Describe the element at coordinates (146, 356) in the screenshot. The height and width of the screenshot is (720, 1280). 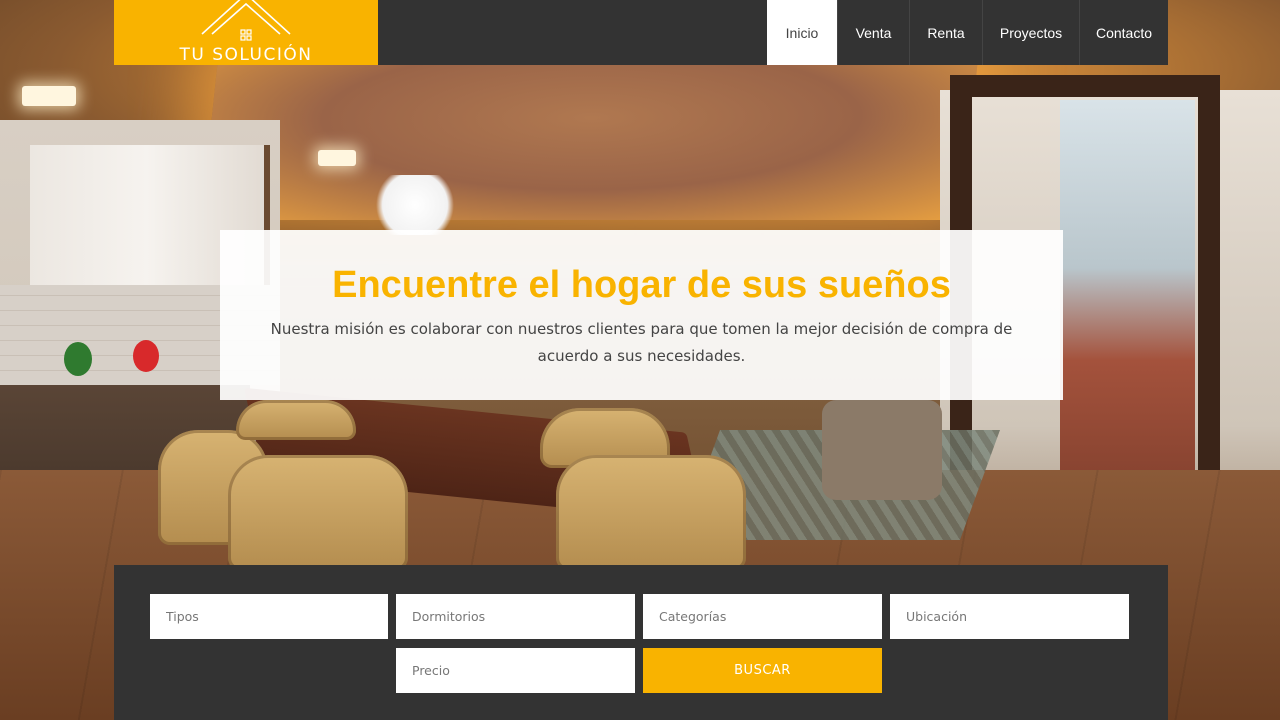
I see `decor-fruit` at that location.